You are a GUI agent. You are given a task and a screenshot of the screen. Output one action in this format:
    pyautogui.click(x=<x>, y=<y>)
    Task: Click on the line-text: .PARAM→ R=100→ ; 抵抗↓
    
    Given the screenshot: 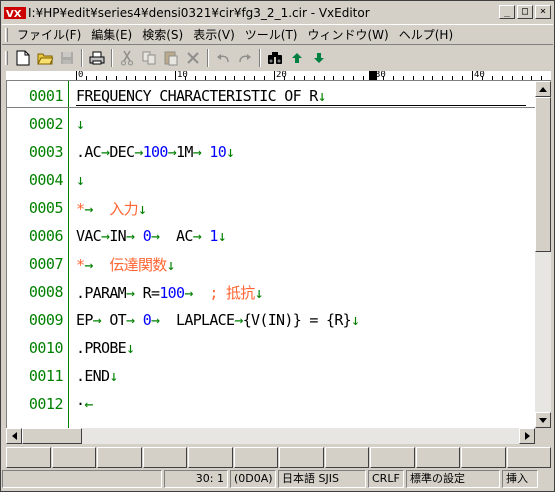 What is the action you would take?
    pyautogui.click(x=170, y=292)
    